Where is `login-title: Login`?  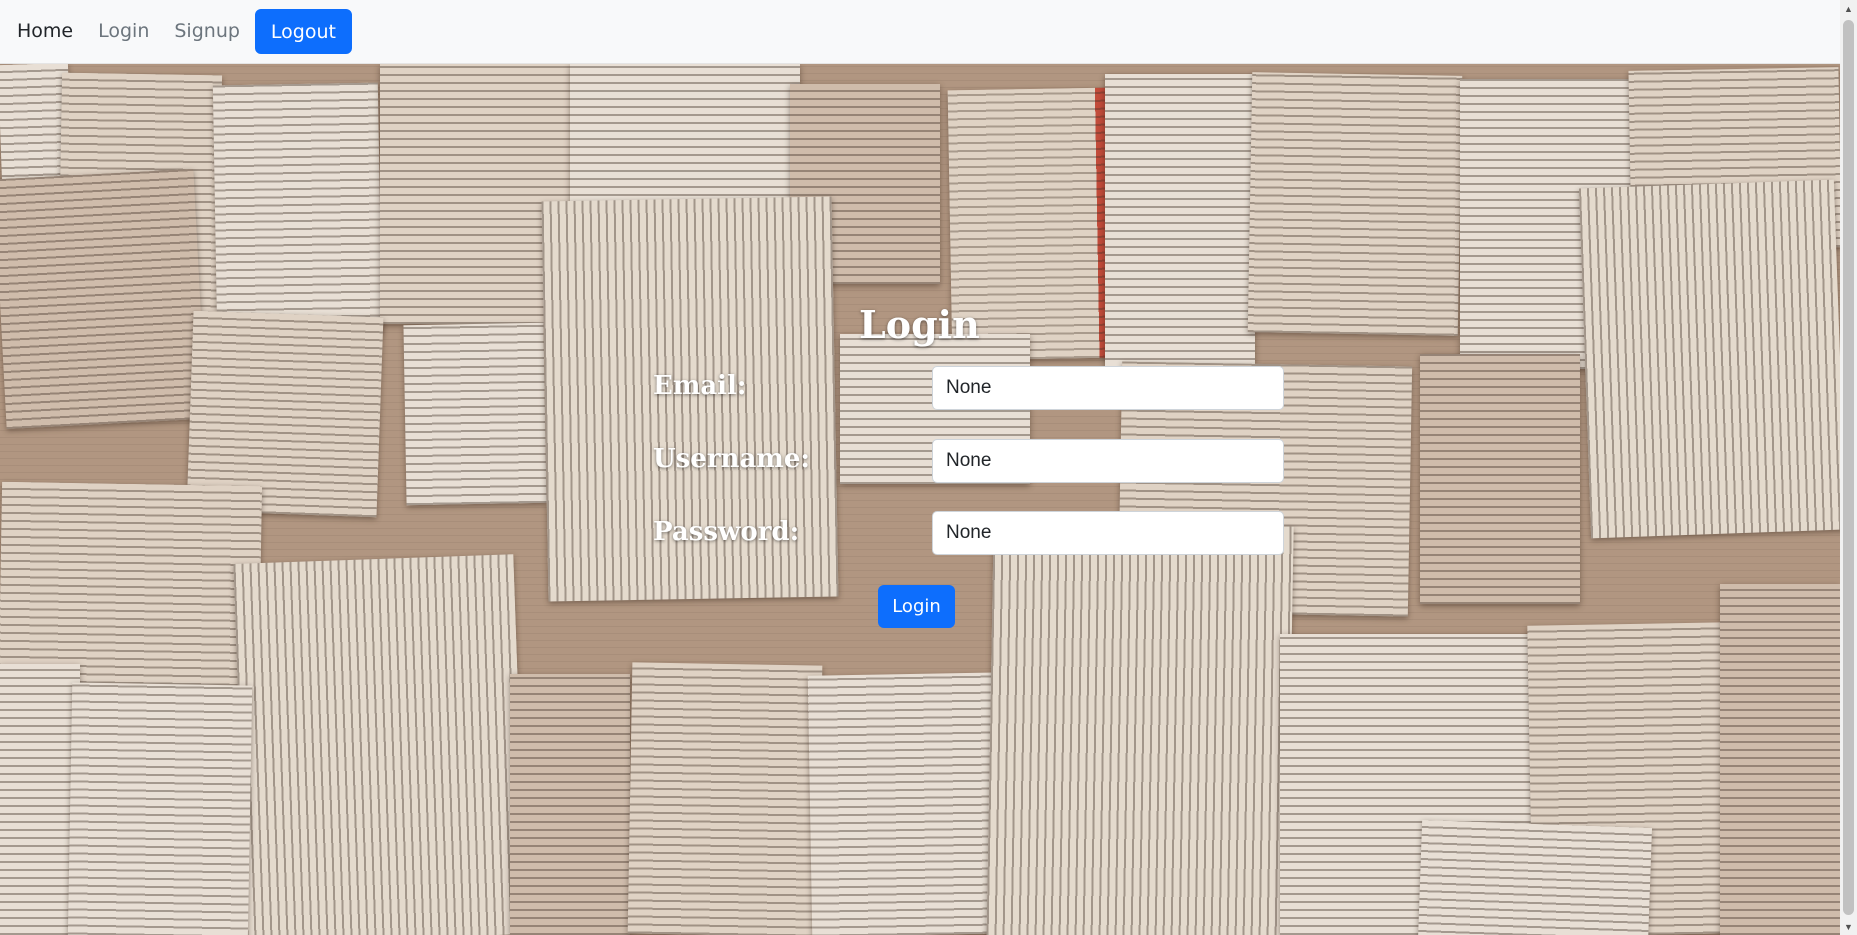
login-title: Login is located at coordinates (919, 324).